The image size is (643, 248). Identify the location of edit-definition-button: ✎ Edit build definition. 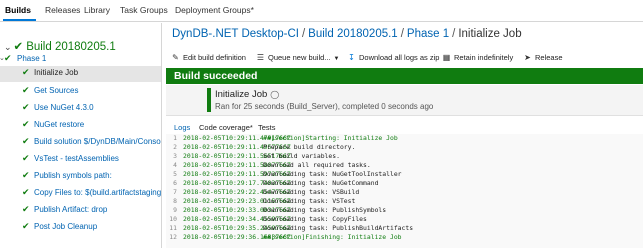
(208, 57).